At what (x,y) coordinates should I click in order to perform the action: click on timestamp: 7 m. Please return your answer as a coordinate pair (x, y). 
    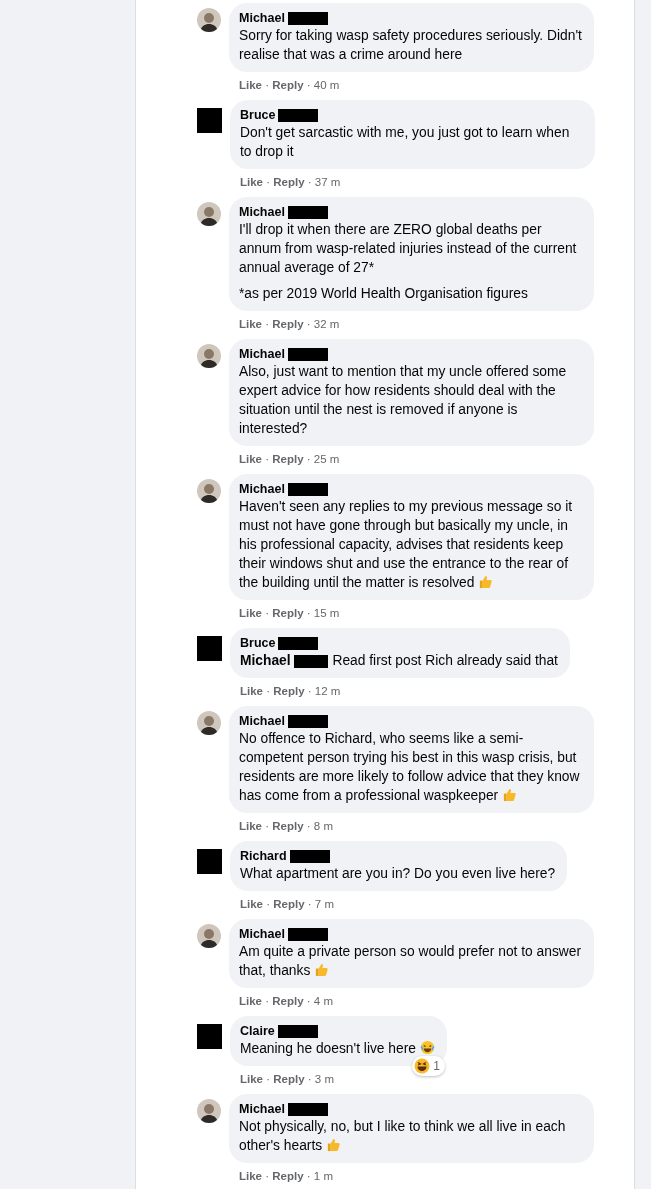
    Looking at the image, I should click on (324, 904).